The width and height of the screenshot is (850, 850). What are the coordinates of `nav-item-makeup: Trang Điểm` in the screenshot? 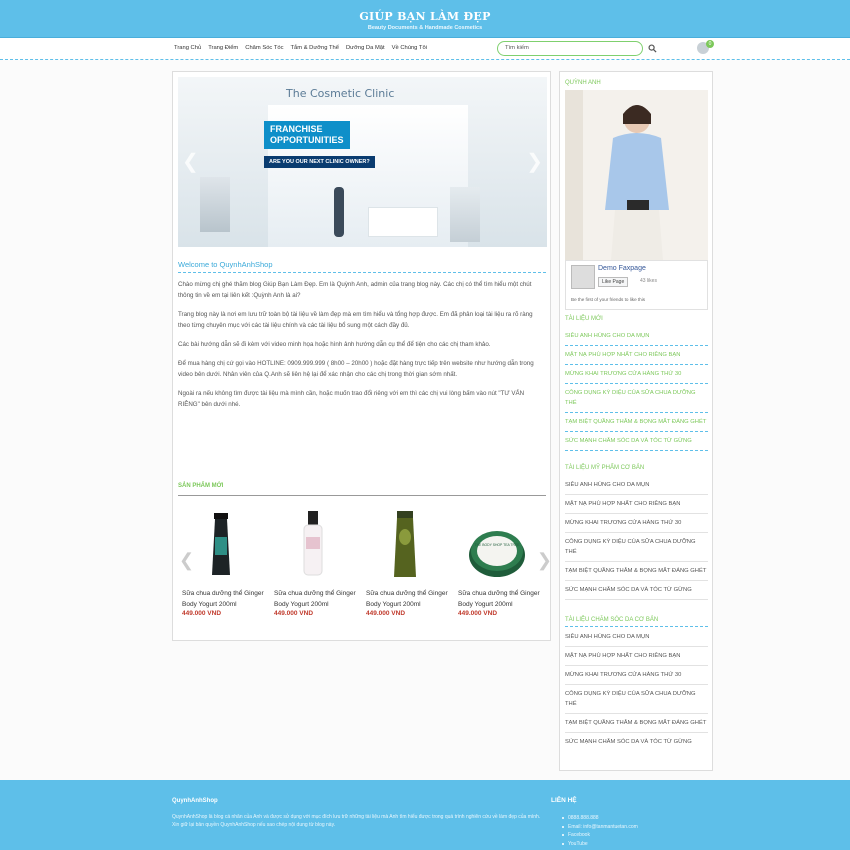 It's located at (223, 48).